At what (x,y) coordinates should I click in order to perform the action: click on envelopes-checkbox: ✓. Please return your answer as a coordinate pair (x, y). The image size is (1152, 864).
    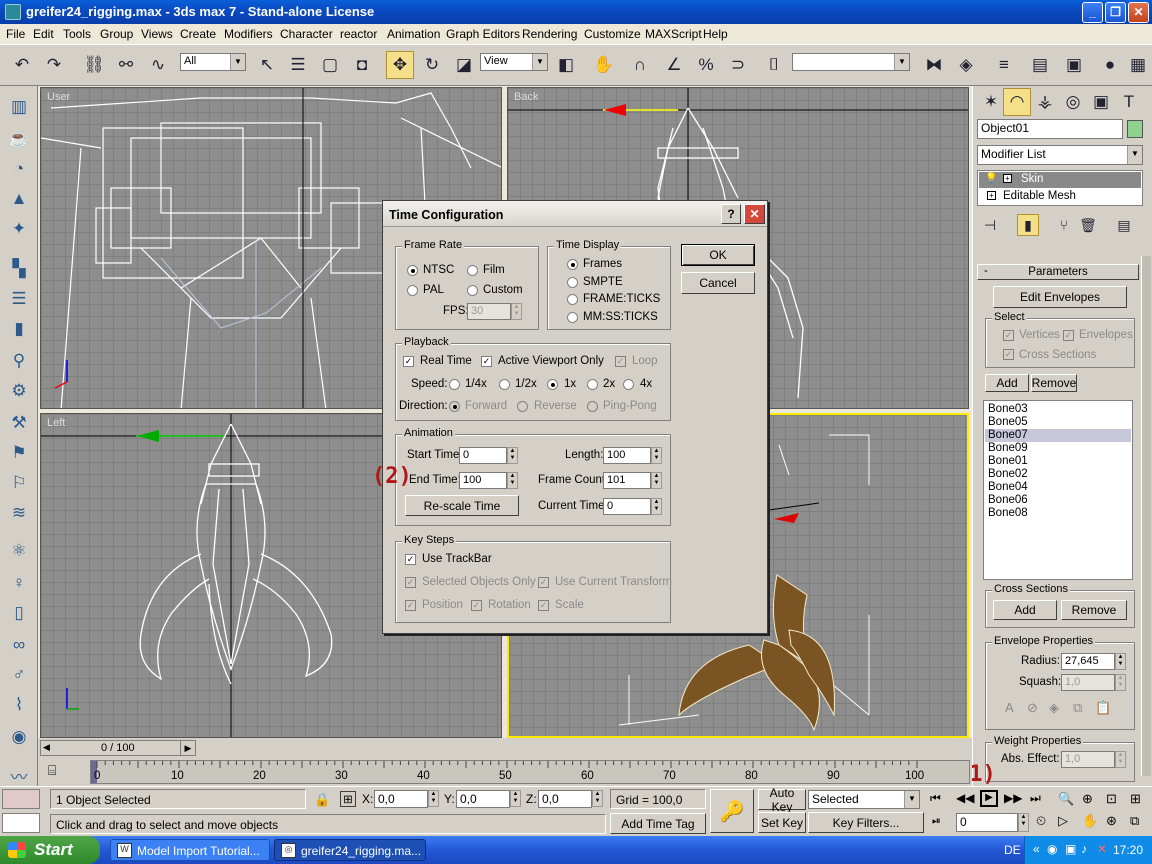
    Looking at the image, I should click on (1068, 335).